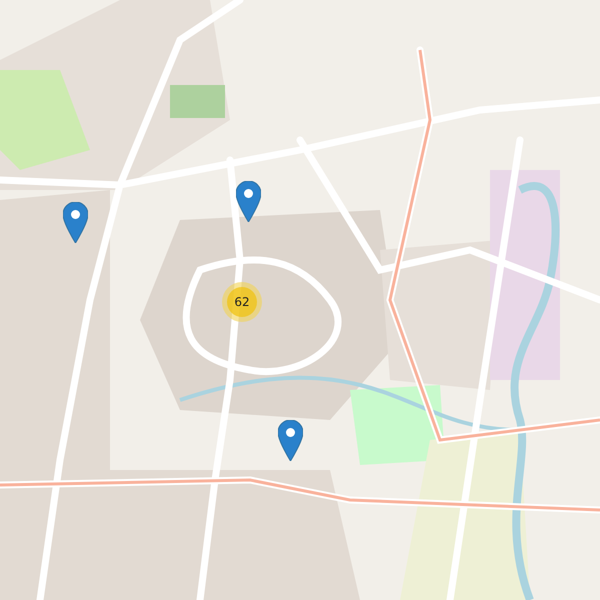  Describe the element at coordinates (242, 302) in the screenshot. I see `marker-cluster: 62` at that location.